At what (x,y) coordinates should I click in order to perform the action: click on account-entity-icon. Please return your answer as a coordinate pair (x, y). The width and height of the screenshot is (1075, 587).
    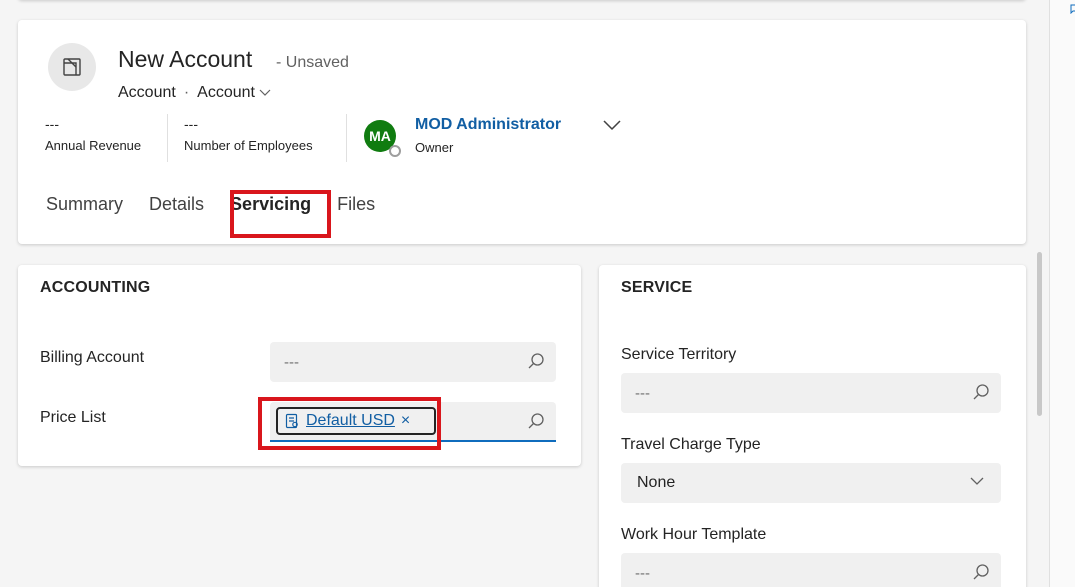
    Looking at the image, I should click on (72, 67).